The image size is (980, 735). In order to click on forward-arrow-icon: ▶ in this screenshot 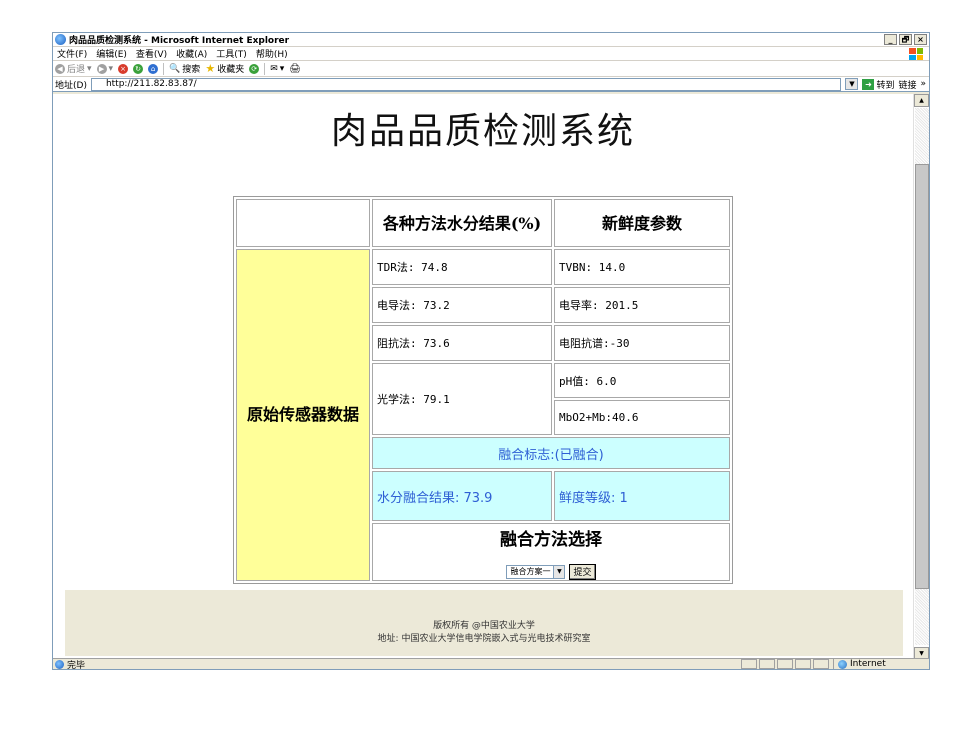, I will do `click(101, 68)`.